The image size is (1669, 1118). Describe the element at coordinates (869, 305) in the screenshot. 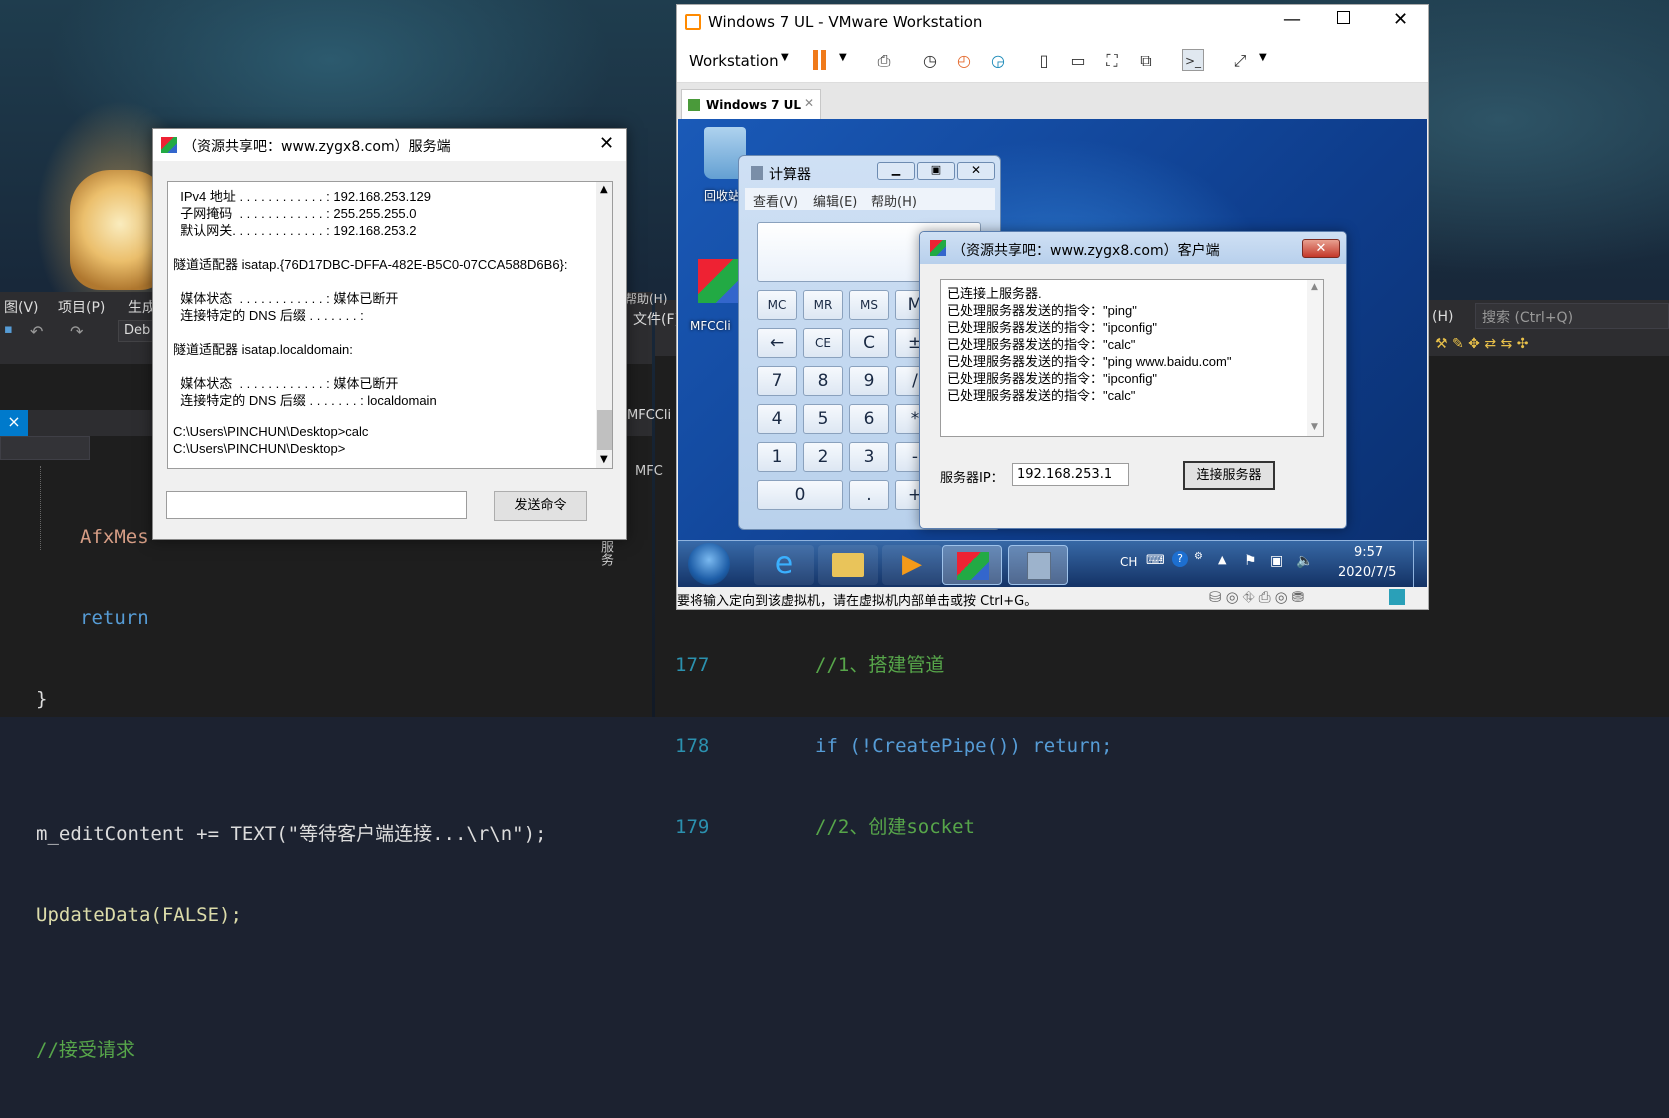

I see `calc-key: MS` at that location.